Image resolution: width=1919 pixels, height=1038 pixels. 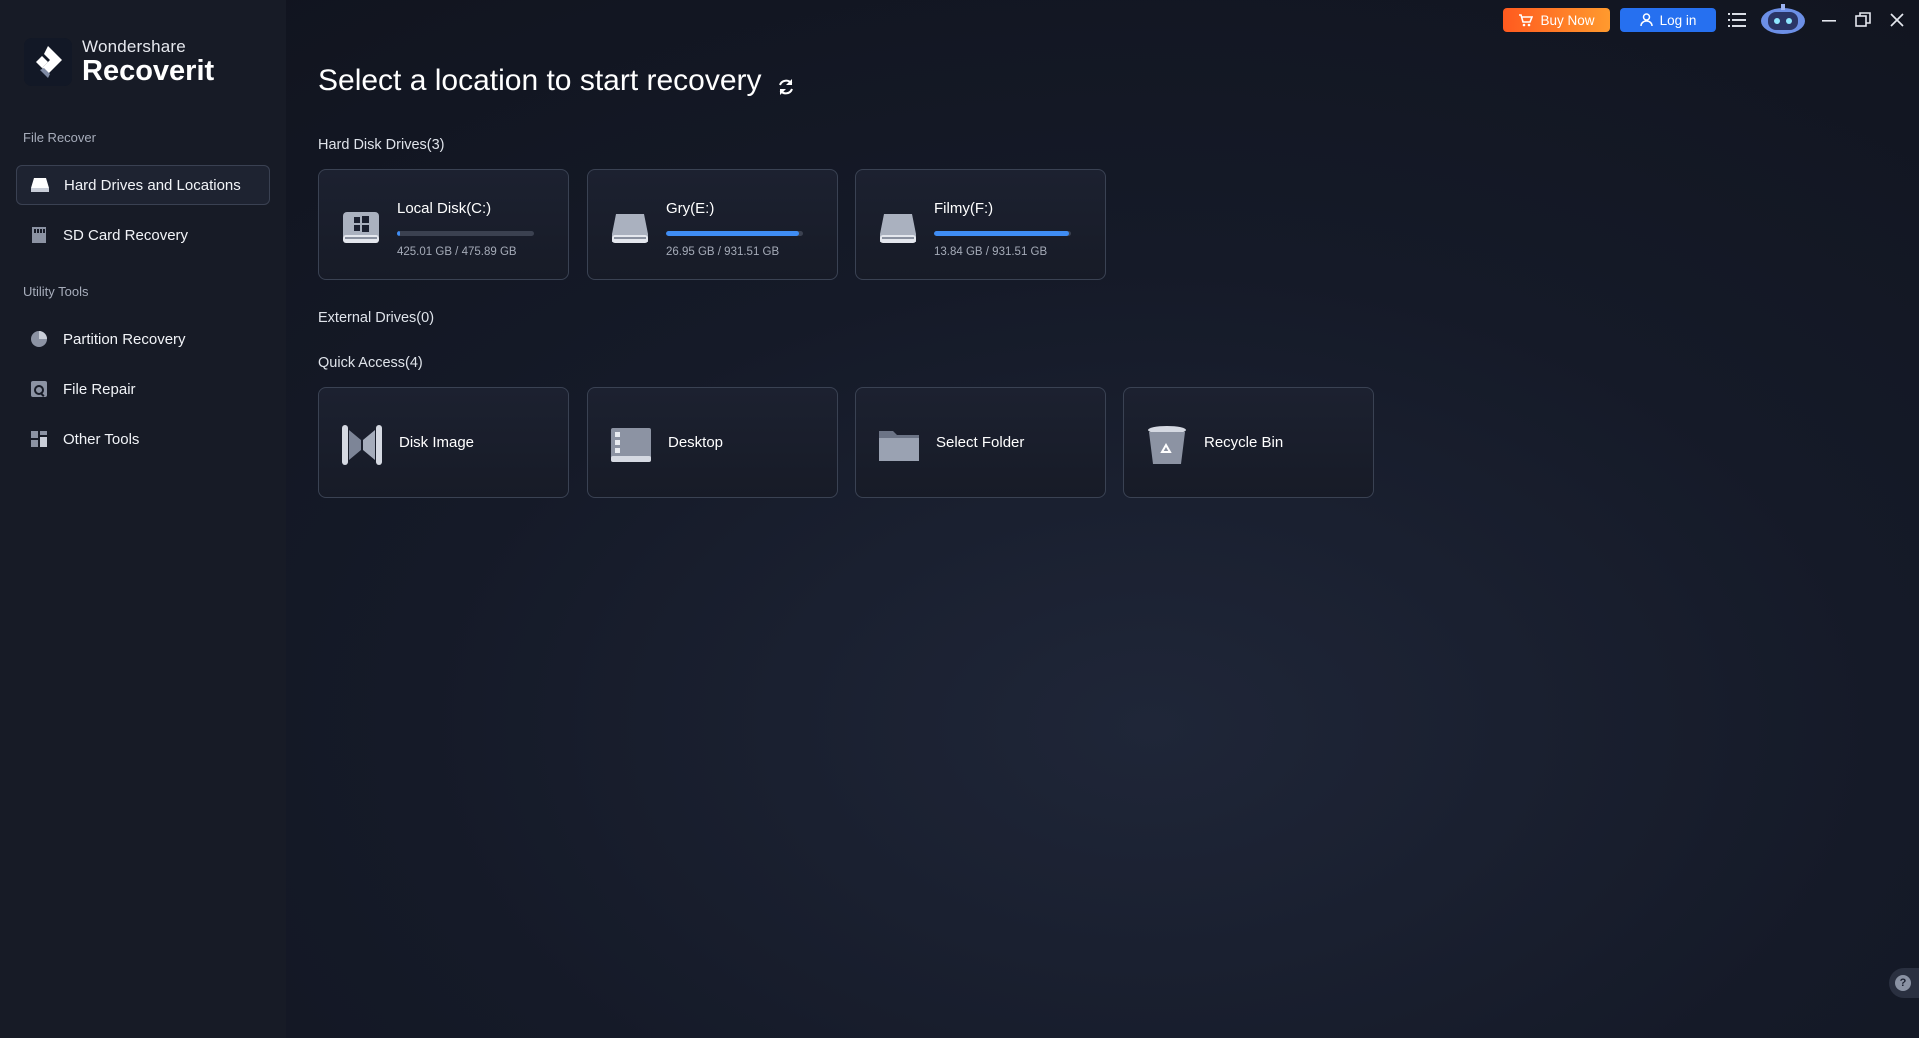 I want to click on quick-access-select-folder: Select Folder, so click(x=980, y=442).